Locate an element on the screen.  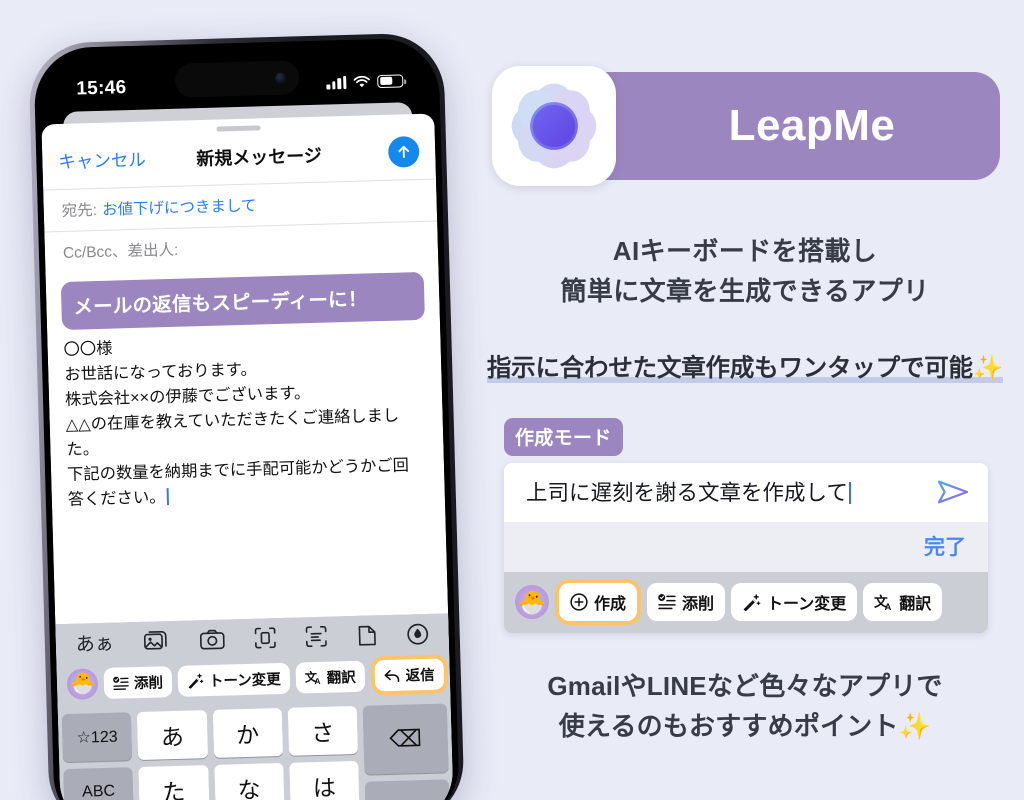
key-ha: は is located at coordinates (324, 780).